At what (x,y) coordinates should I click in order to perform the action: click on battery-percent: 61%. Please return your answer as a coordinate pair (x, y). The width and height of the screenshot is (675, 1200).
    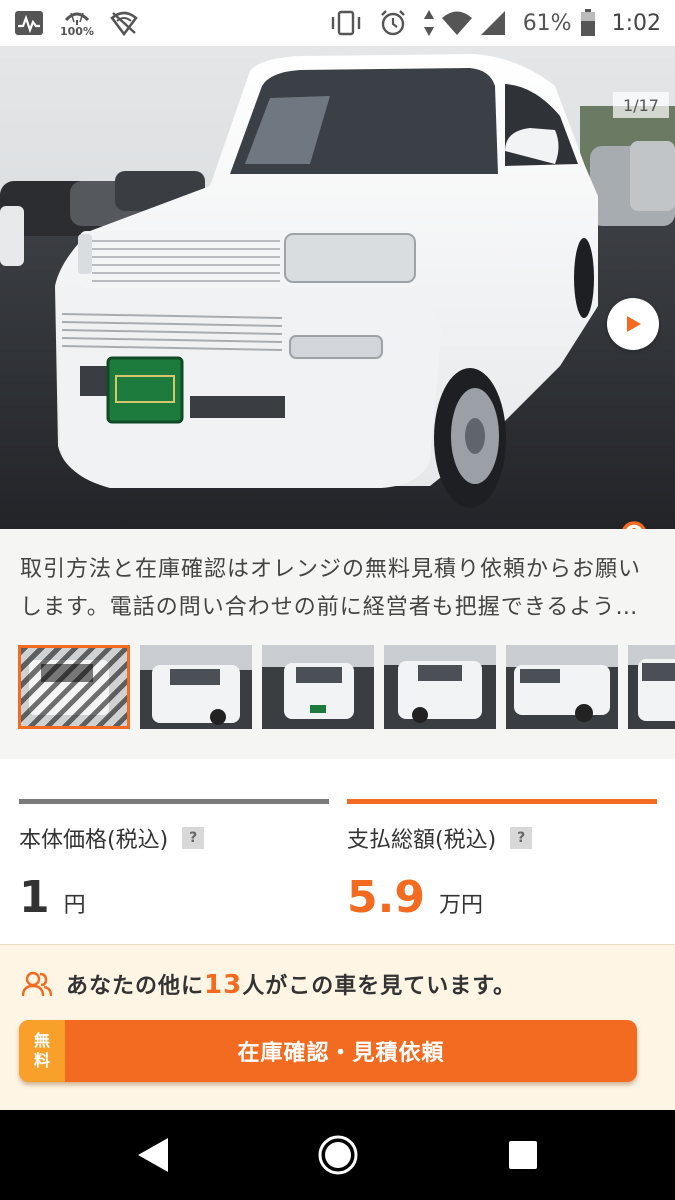
    Looking at the image, I should click on (547, 23).